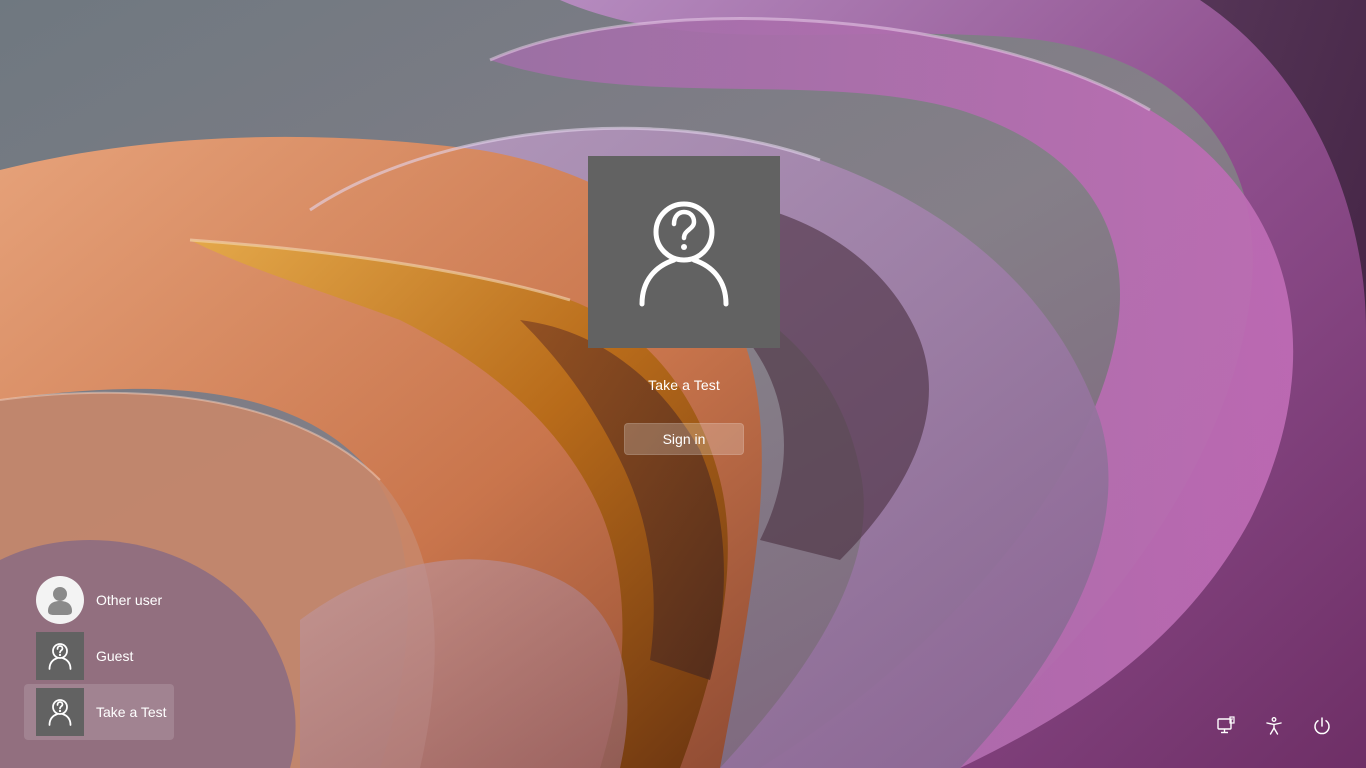 Image resolution: width=1366 pixels, height=768 pixels. I want to click on network-icon, so click(1226, 725).